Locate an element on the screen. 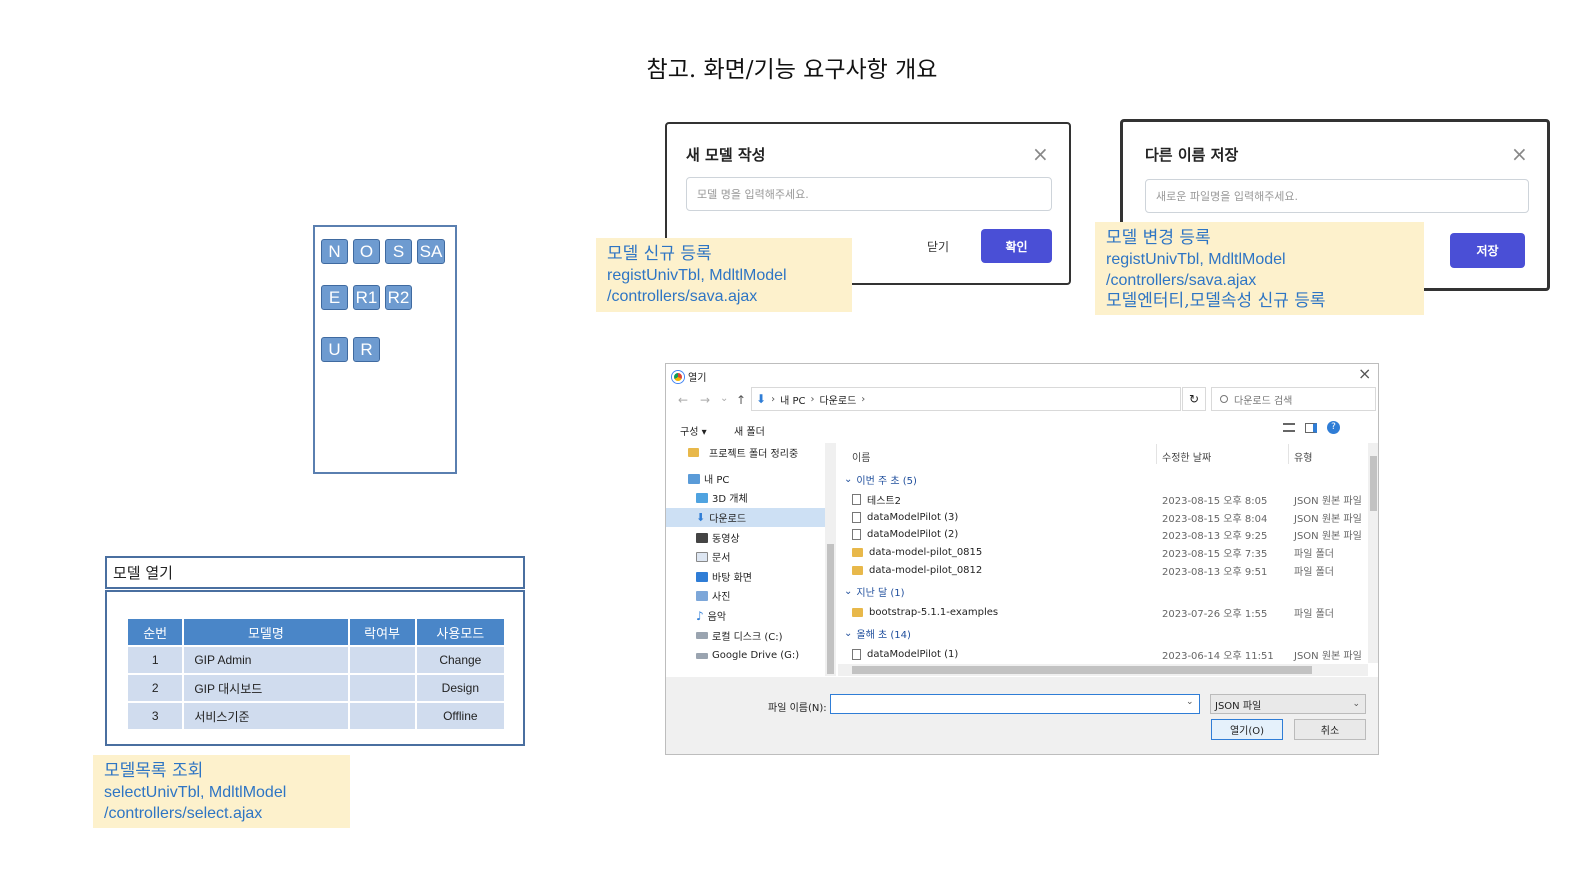 The width and height of the screenshot is (1584, 884). cell-mode: Design is located at coordinates (460, 688).